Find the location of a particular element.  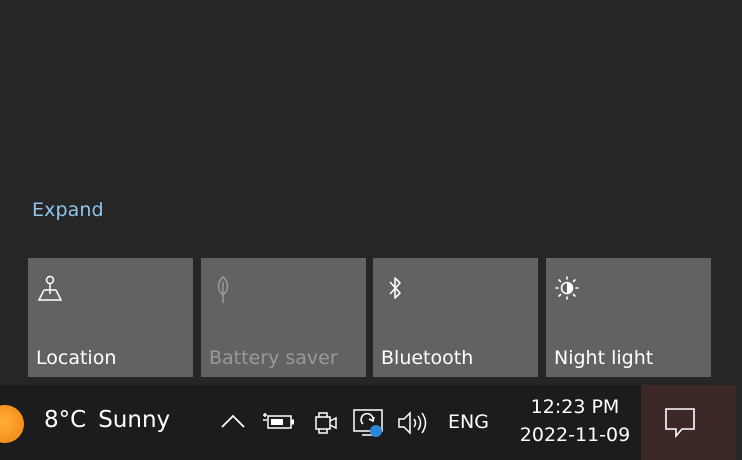

expand-link: Expand is located at coordinates (68, 210).